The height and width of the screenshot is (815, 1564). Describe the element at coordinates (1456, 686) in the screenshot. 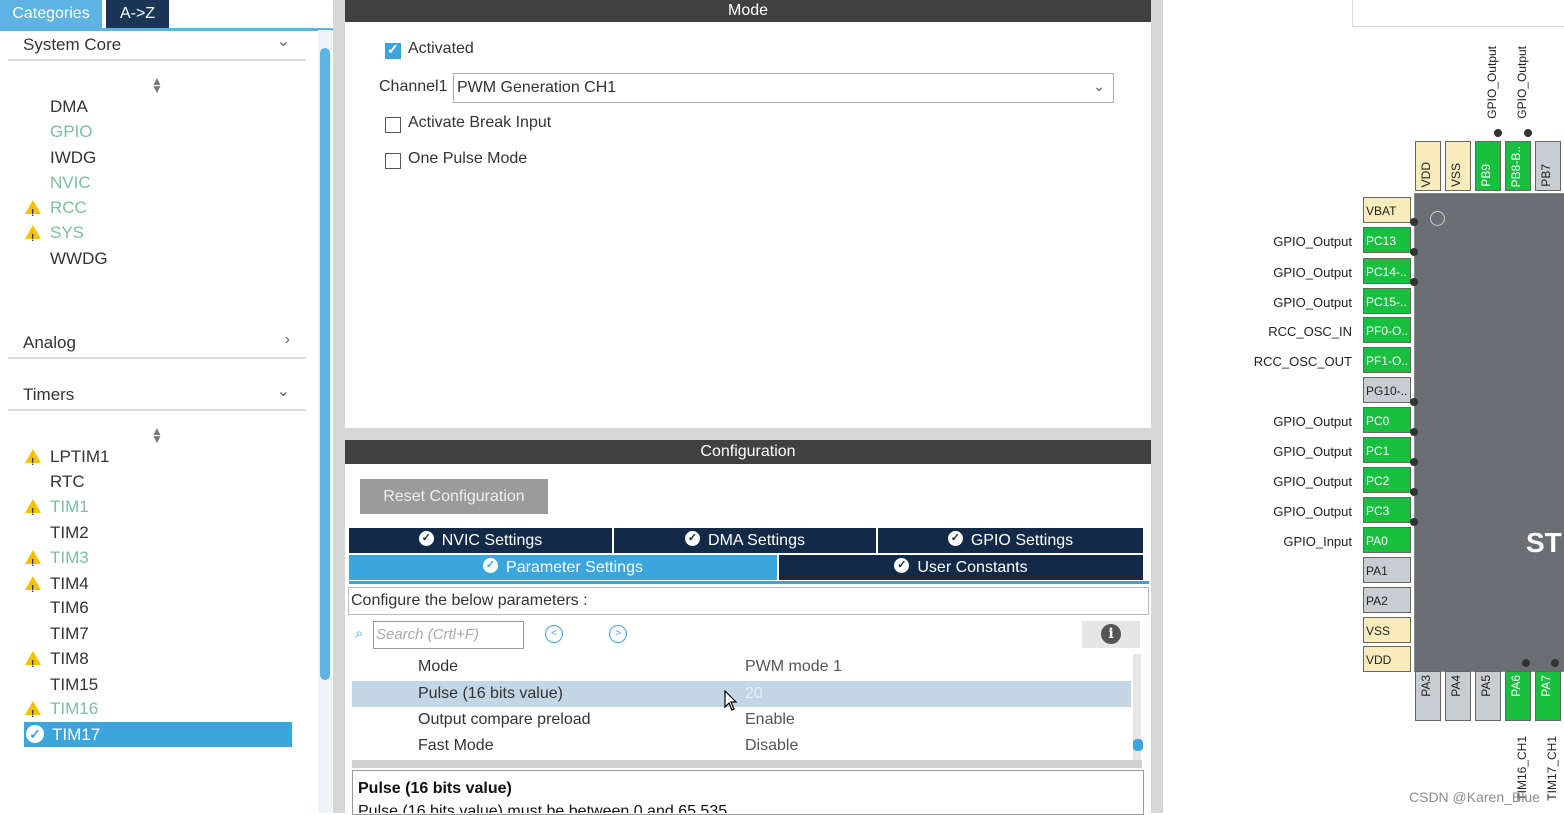

I see `pin-name: PA4` at that location.